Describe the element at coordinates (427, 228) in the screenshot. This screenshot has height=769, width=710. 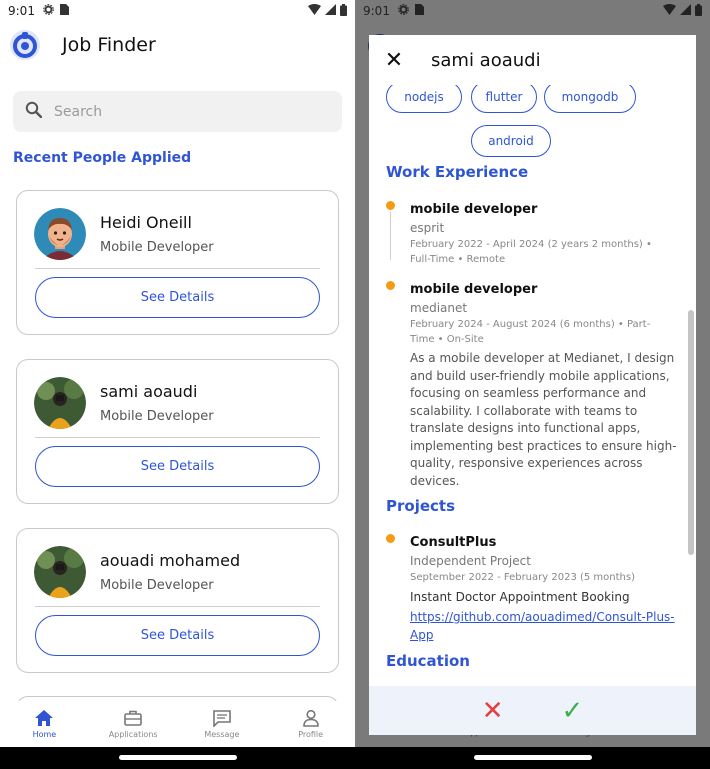
I see `work-company: esprit` at that location.